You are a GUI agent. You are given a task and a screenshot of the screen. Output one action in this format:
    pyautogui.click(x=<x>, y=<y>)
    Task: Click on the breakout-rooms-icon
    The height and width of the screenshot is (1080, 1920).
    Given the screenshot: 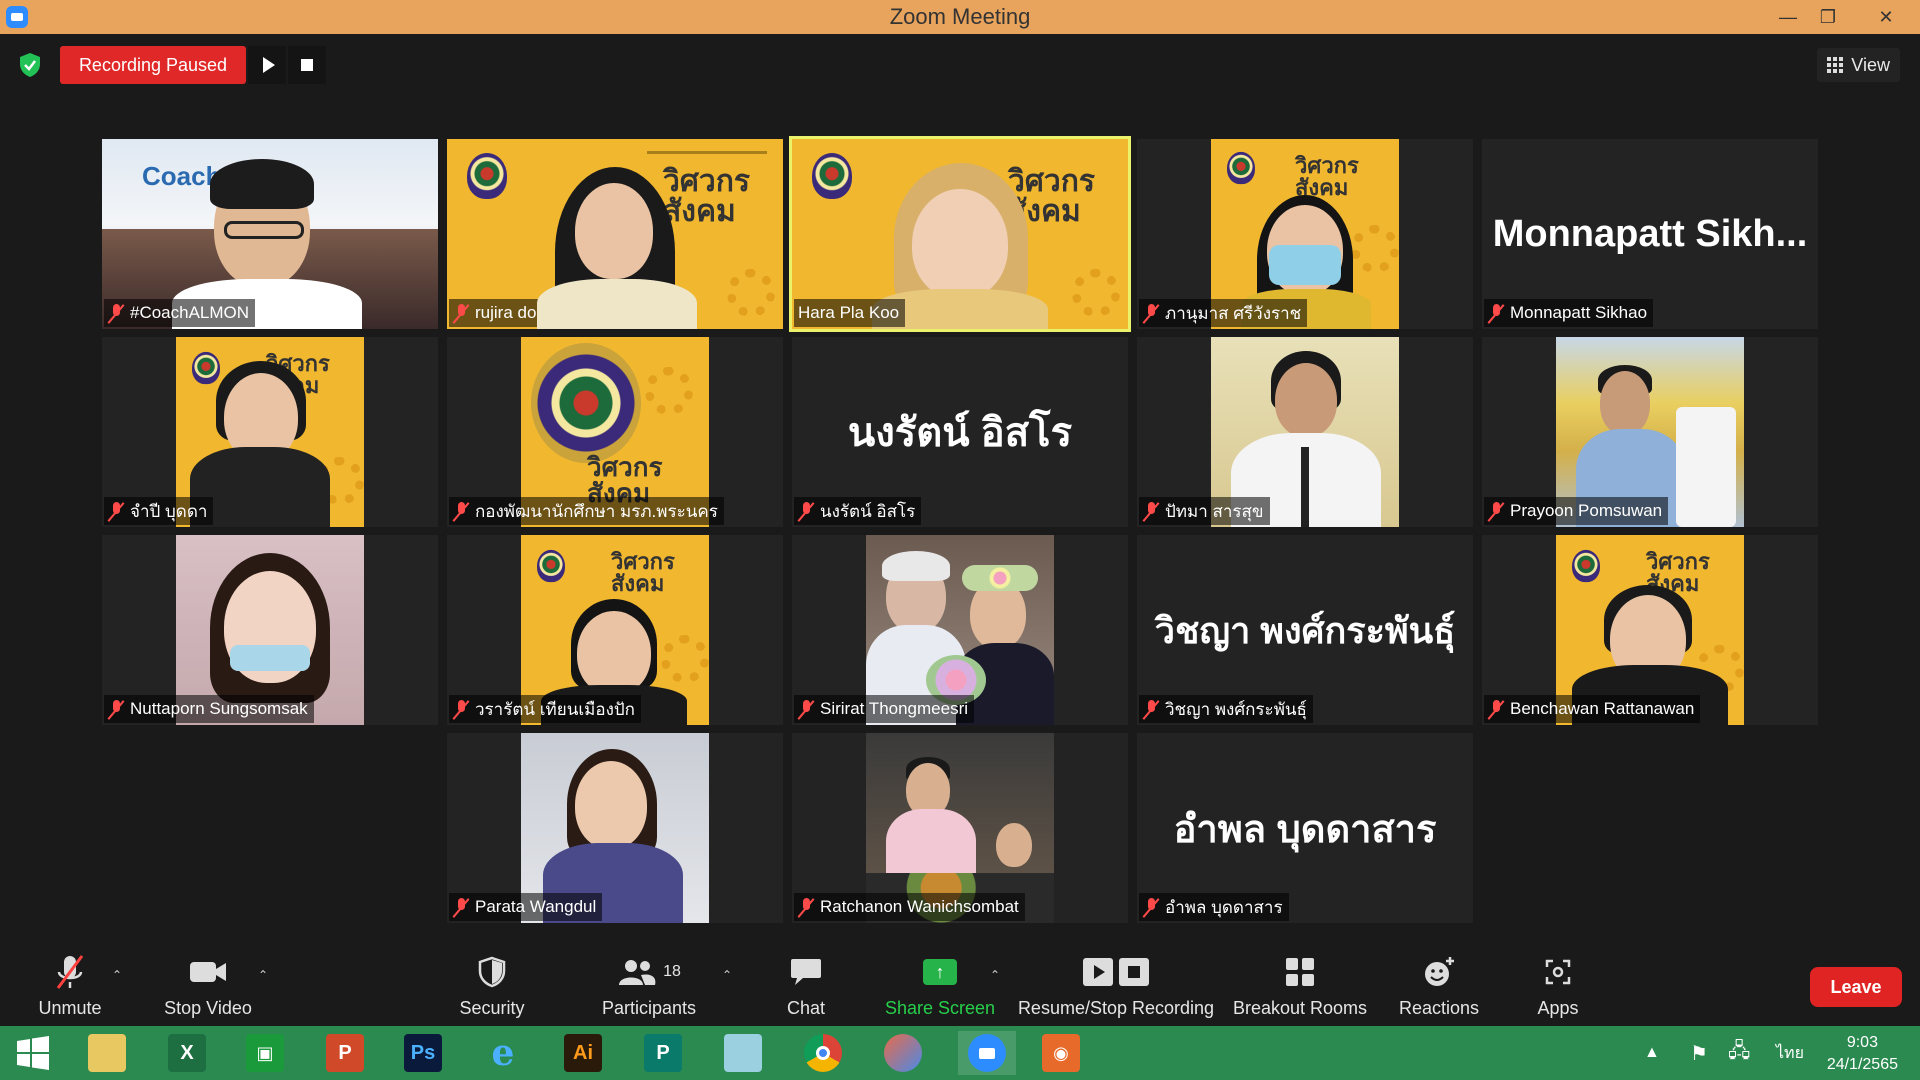 What is the action you would take?
    pyautogui.click(x=1300, y=972)
    